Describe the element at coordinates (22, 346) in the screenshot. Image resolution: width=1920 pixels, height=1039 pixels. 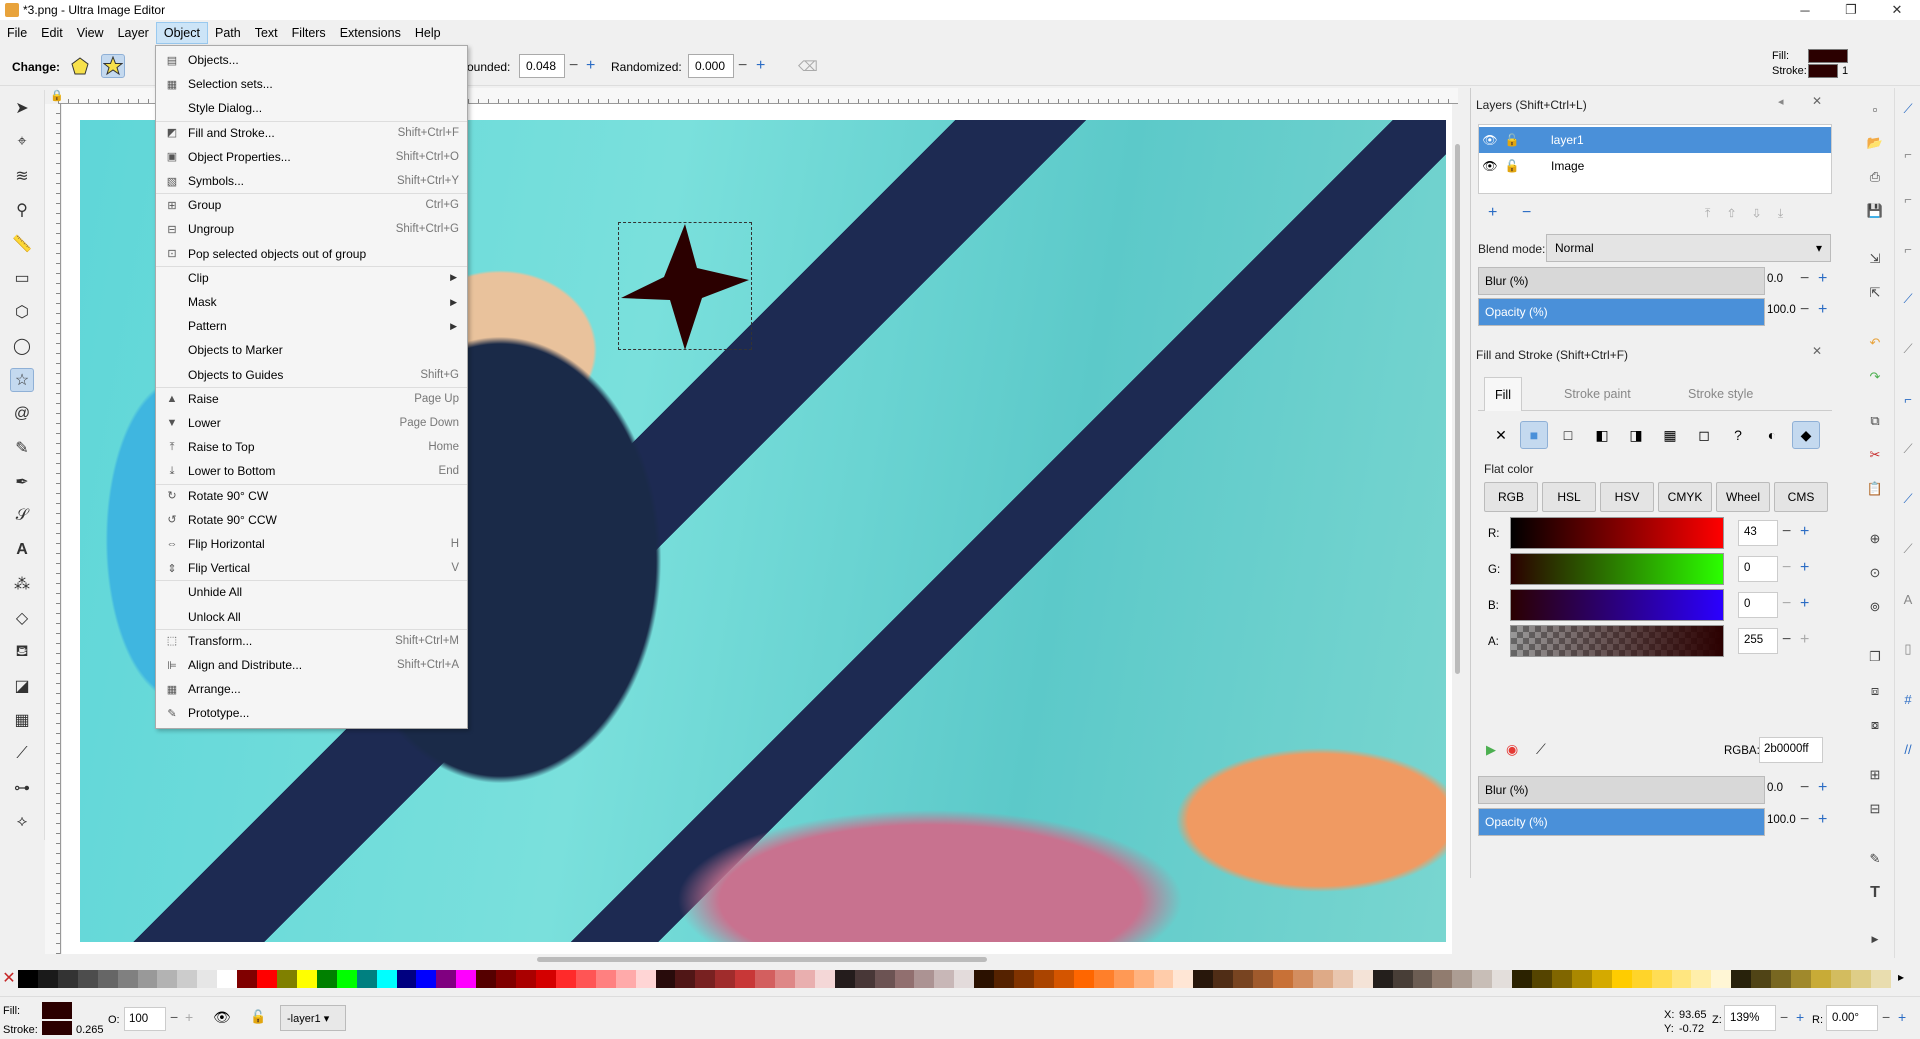
I see `ellipse-tool-icon: ◯` at that location.